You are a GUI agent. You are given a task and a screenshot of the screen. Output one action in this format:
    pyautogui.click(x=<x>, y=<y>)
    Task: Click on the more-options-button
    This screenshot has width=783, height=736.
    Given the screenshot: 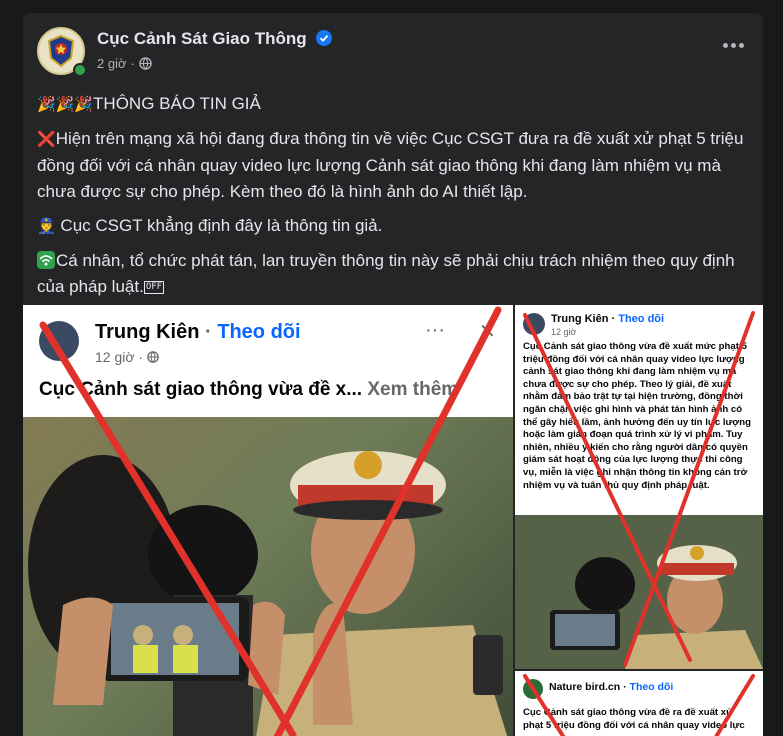 What is the action you would take?
    pyautogui.click(x=733, y=45)
    